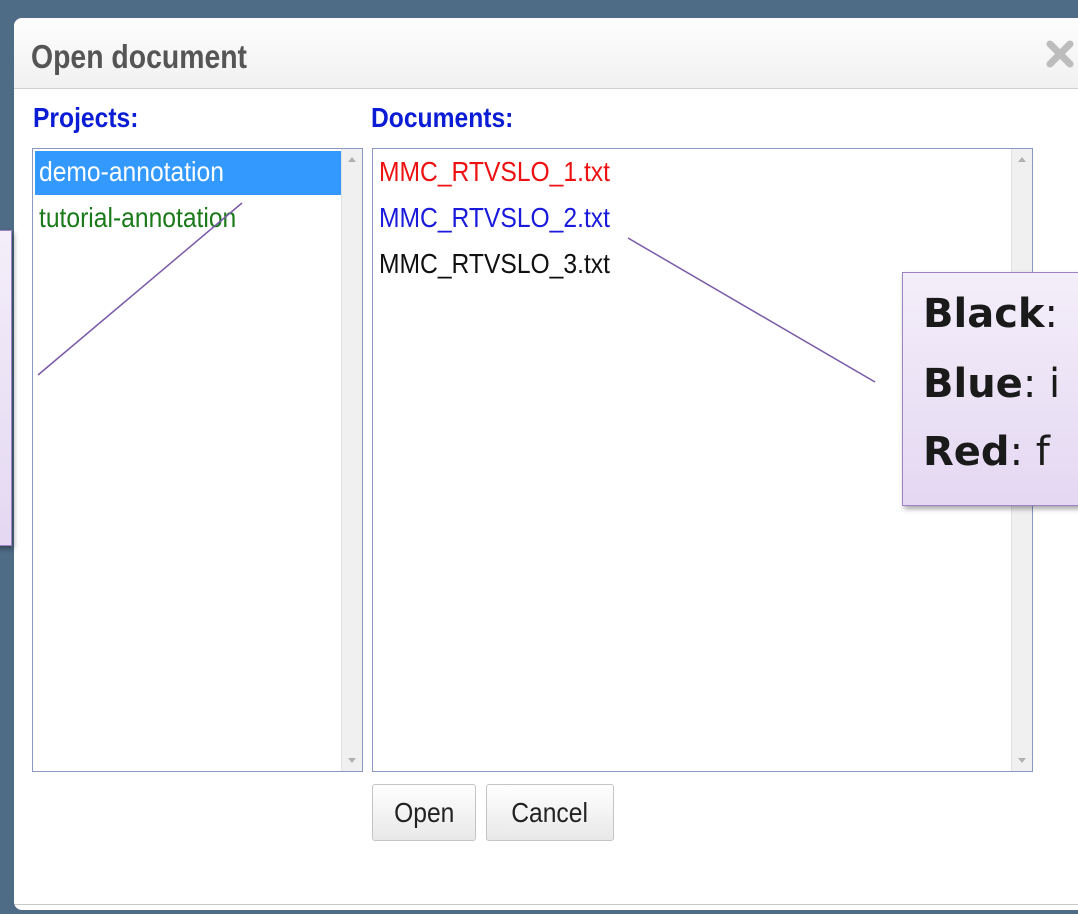 The width and height of the screenshot is (1078, 914). What do you see at coordinates (687, 219) in the screenshot?
I see `document-item: MMC_RTVSLO_2.txt` at bounding box center [687, 219].